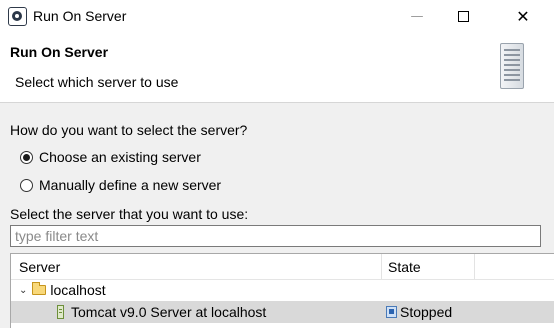 Image resolution: width=554 pixels, height=328 pixels. Describe the element at coordinates (17, 16) in the screenshot. I see `eclipse-app-icon` at that location.